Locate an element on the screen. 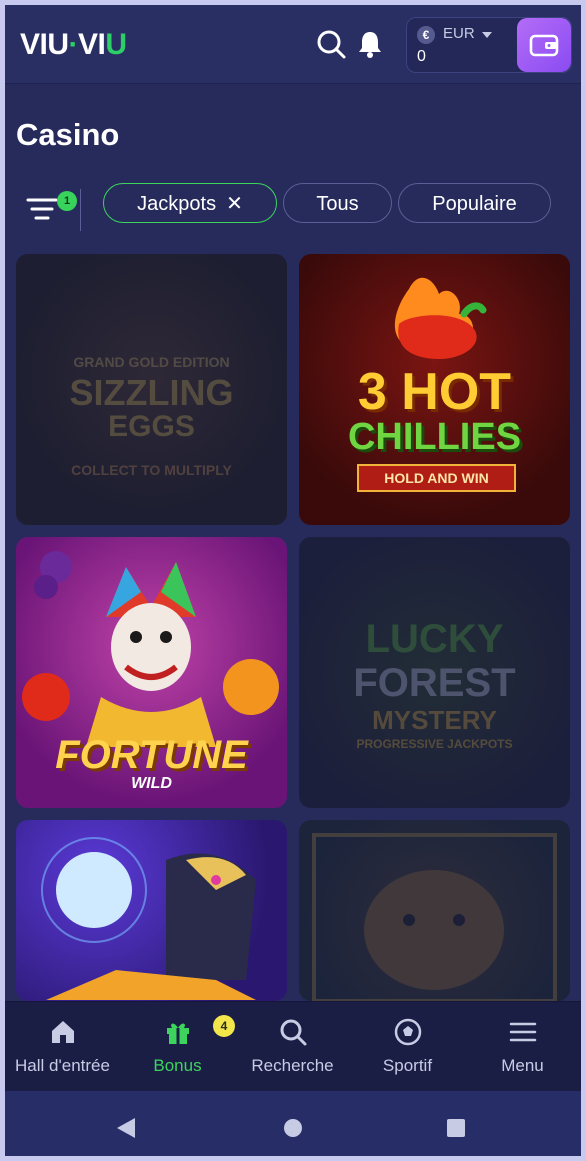  game-title-line: SIZZLING is located at coordinates (151, 392).